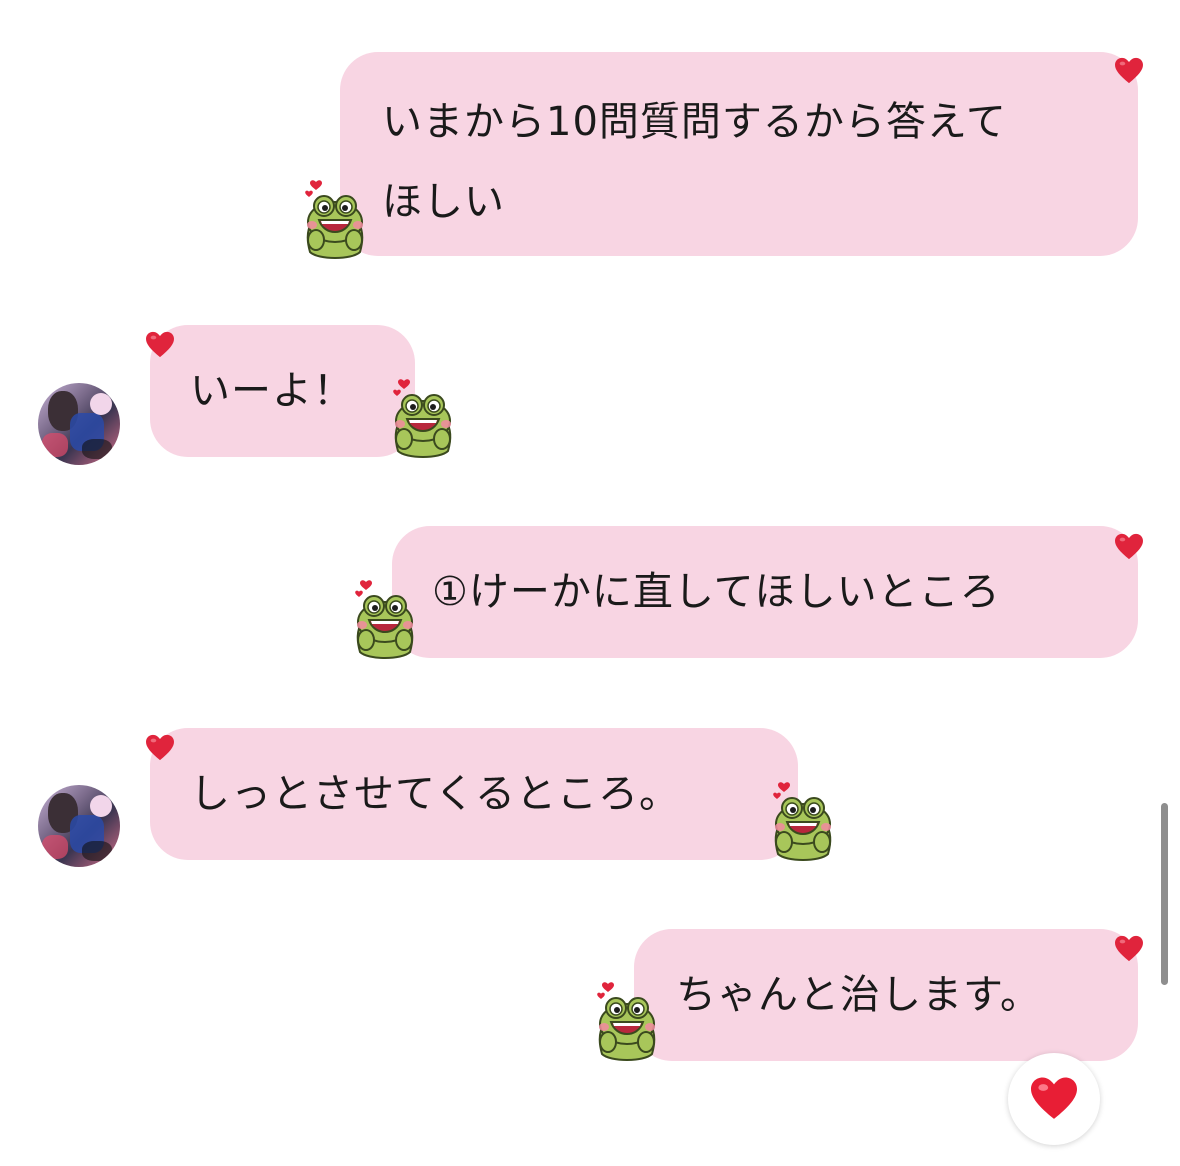 The image size is (1180, 1166). What do you see at coordinates (858, 995) in the screenshot?
I see `message-text: ちゃんと治します。` at bounding box center [858, 995].